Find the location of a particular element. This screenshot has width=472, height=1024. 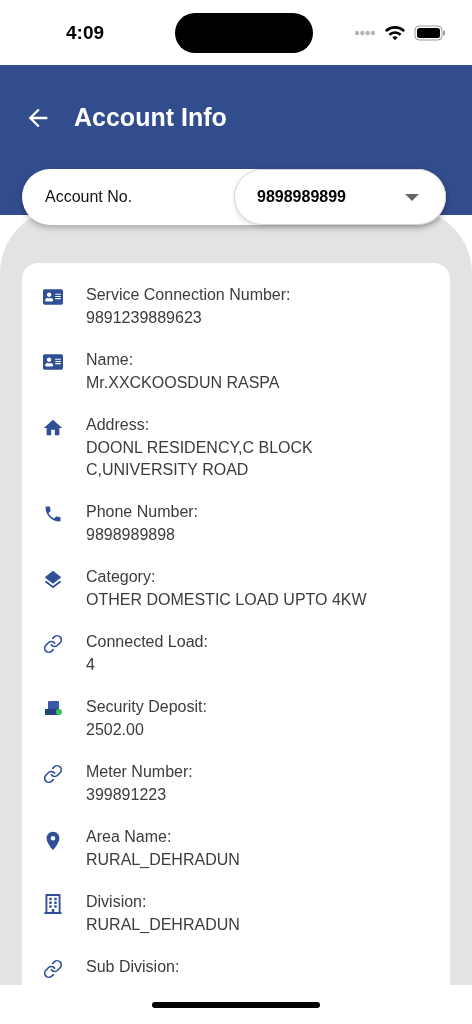

detail-value: 2502.00 is located at coordinates (115, 730).